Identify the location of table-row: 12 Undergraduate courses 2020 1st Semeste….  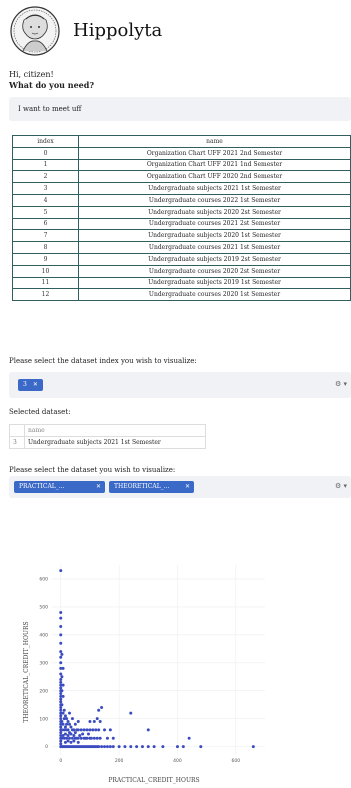
(181, 295).